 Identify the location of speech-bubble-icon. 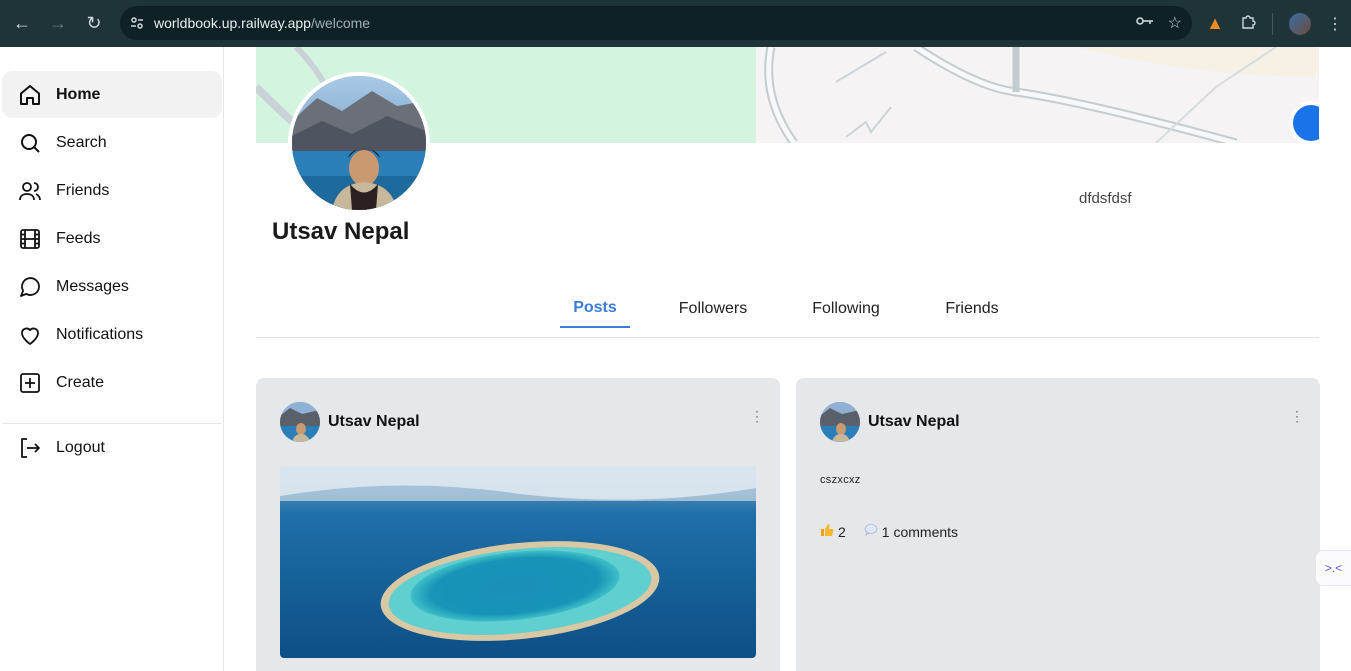
(871, 531).